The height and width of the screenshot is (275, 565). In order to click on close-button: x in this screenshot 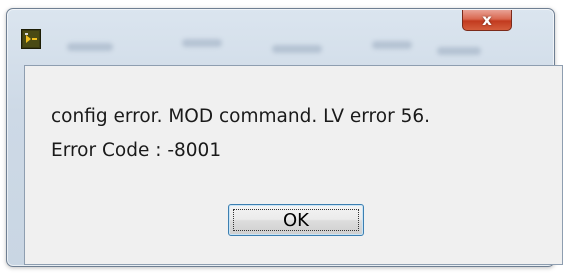, I will do `click(487, 20)`.